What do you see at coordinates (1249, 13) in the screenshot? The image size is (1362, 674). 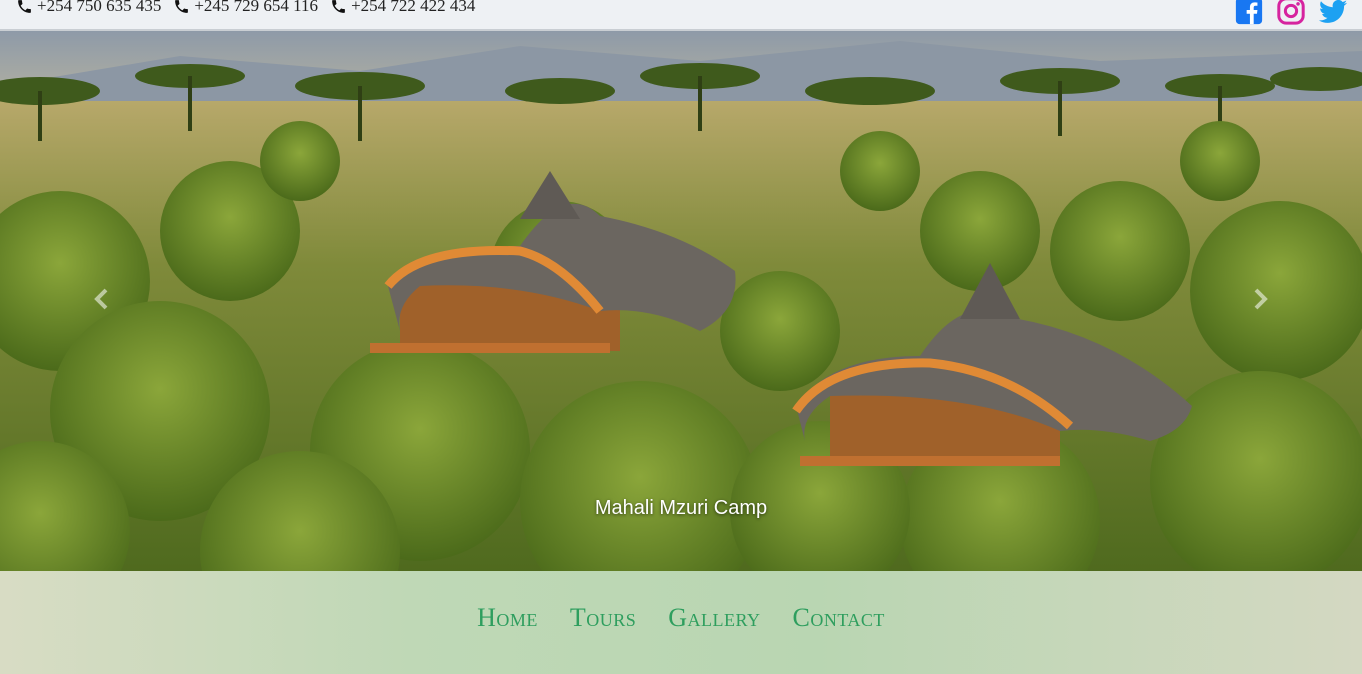 I see `facebook-icon` at bounding box center [1249, 13].